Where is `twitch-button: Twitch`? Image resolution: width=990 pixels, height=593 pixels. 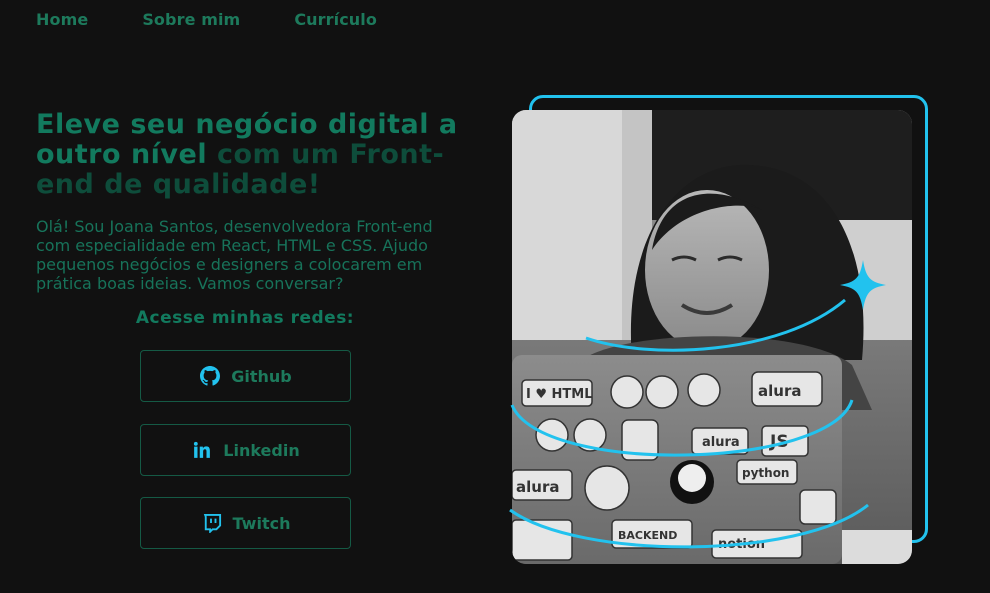 twitch-button: Twitch is located at coordinates (245, 523).